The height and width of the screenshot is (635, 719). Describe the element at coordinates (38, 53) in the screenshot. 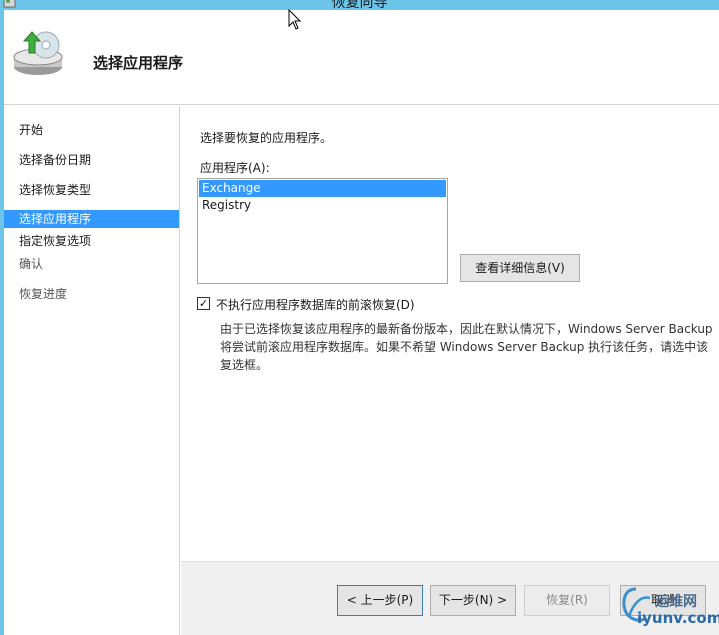

I see `backup-drive-icon` at that location.